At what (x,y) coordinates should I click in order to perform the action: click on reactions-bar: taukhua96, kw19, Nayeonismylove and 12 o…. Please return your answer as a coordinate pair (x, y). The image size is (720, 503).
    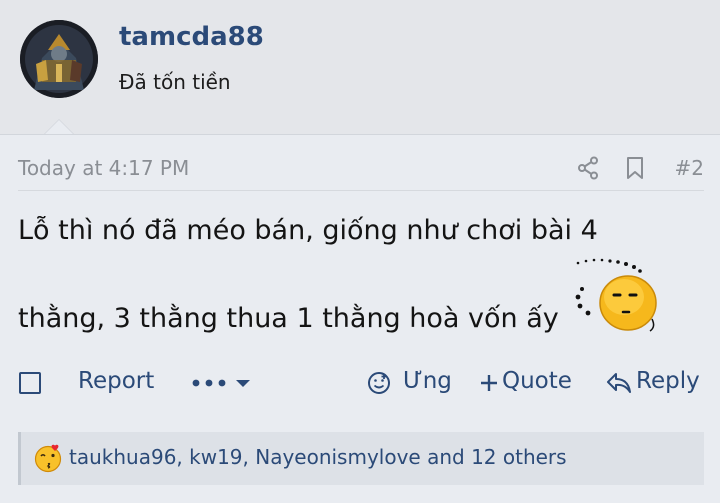
    Looking at the image, I should click on (361, 458).